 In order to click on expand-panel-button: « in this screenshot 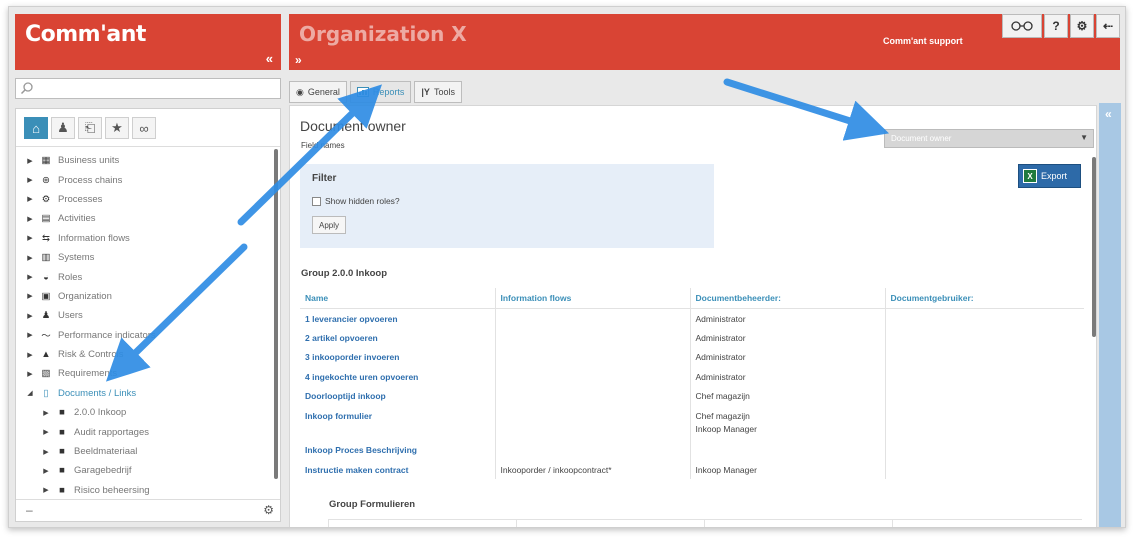, I will do `click(1108, 114)`.